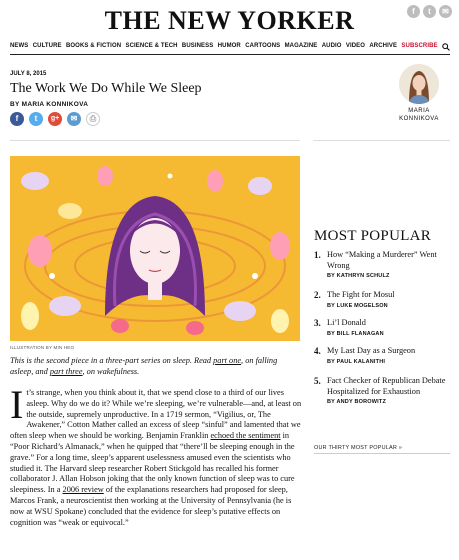  What do you see at coordinates (391, 276) in the screenshot?
I see `popular-author: BY KATHRYN SCHULZ` at bounding box center [391, 276].